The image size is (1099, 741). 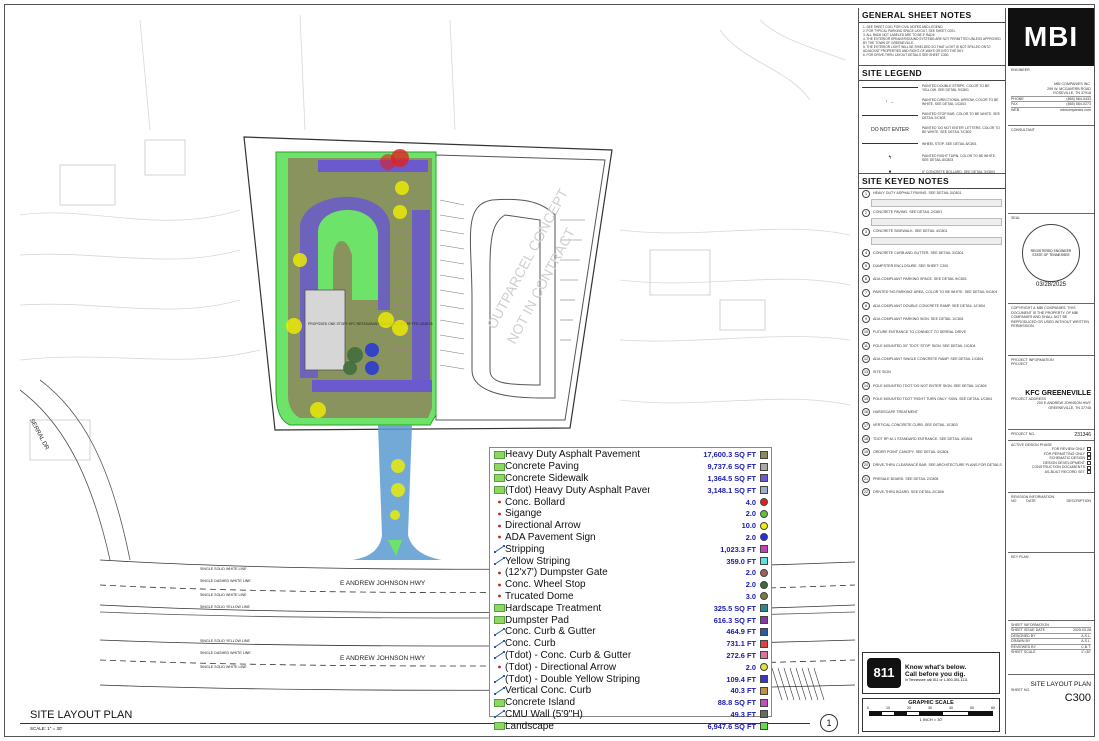 What do you see at coordinates (932, 181) in the screenshot?
I see `keyed-notes-title: SITE KEYED NOTES` at bounding box center [932, 181].